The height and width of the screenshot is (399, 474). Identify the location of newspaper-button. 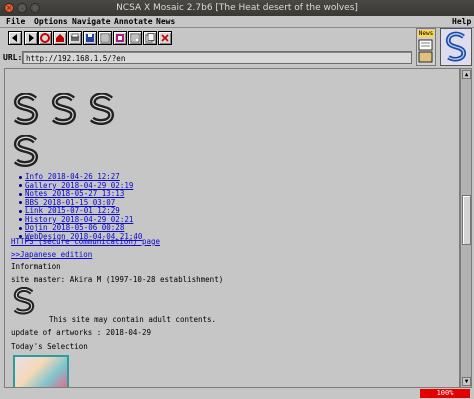
(135, 38).